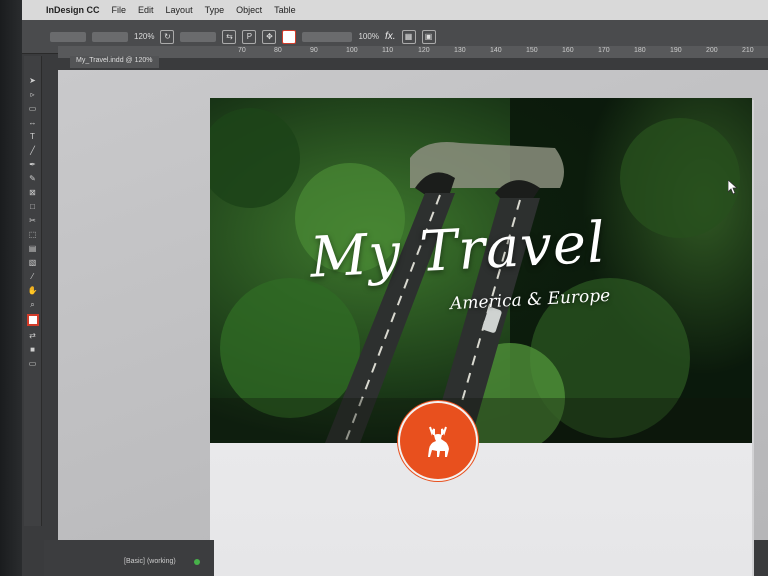  What do you see at coordinates (146, 10) in the screenshot?
I see `menu-edit: Edit` at bounding box center [146, 10].